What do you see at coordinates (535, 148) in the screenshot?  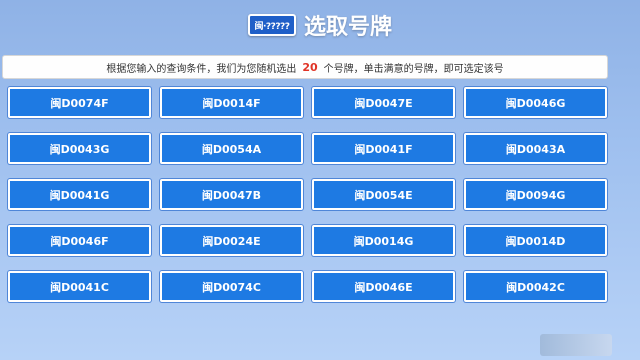 I see `plate-option: 闽D0043A` at bounding box center [535, 148].